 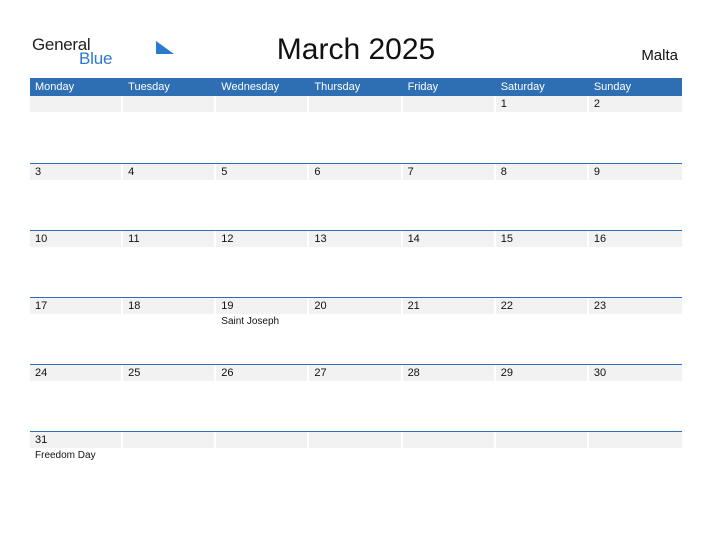 What do you see at coordinates (449, 197) in the screenshot?
I see `day-cell: 7` at bounding box center [449, 197].